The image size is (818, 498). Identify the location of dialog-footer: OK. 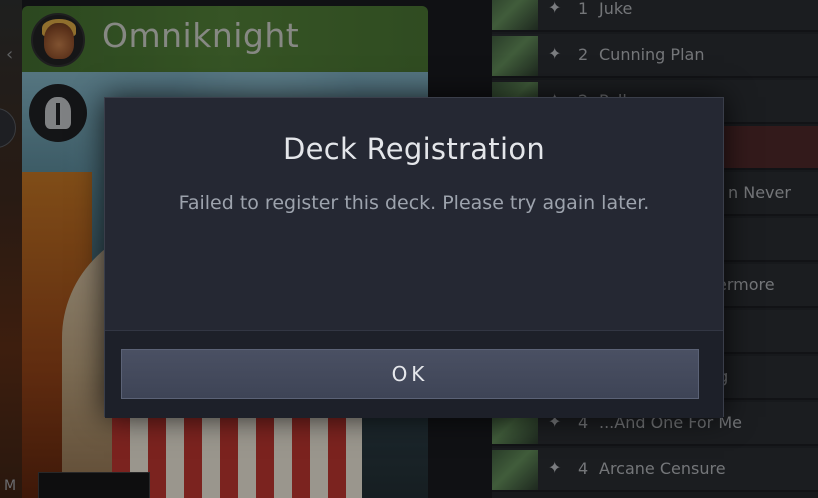
(414, 374).